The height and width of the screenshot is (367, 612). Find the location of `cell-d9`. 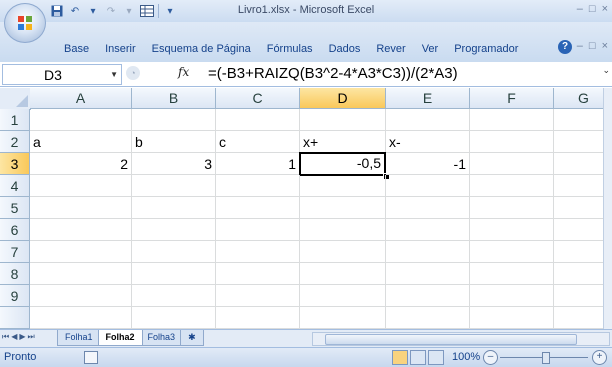

cell-d9 is located at coordinates (343, 296).